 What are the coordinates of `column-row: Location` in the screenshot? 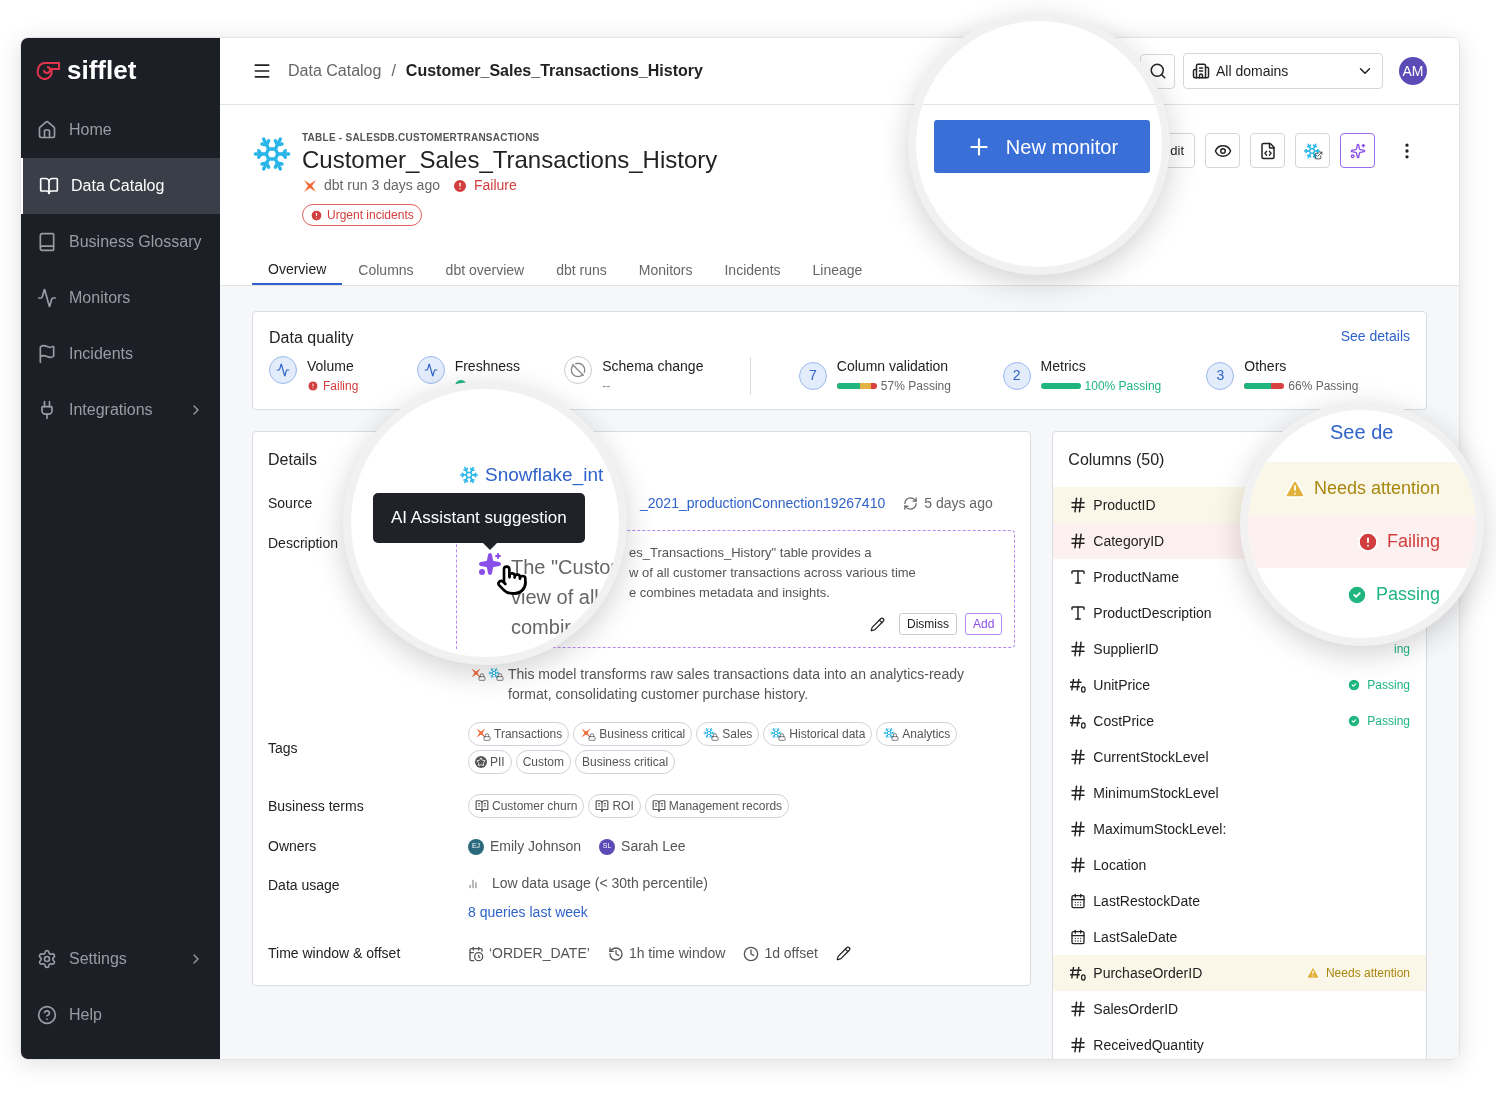 It's located at (1239, 865).